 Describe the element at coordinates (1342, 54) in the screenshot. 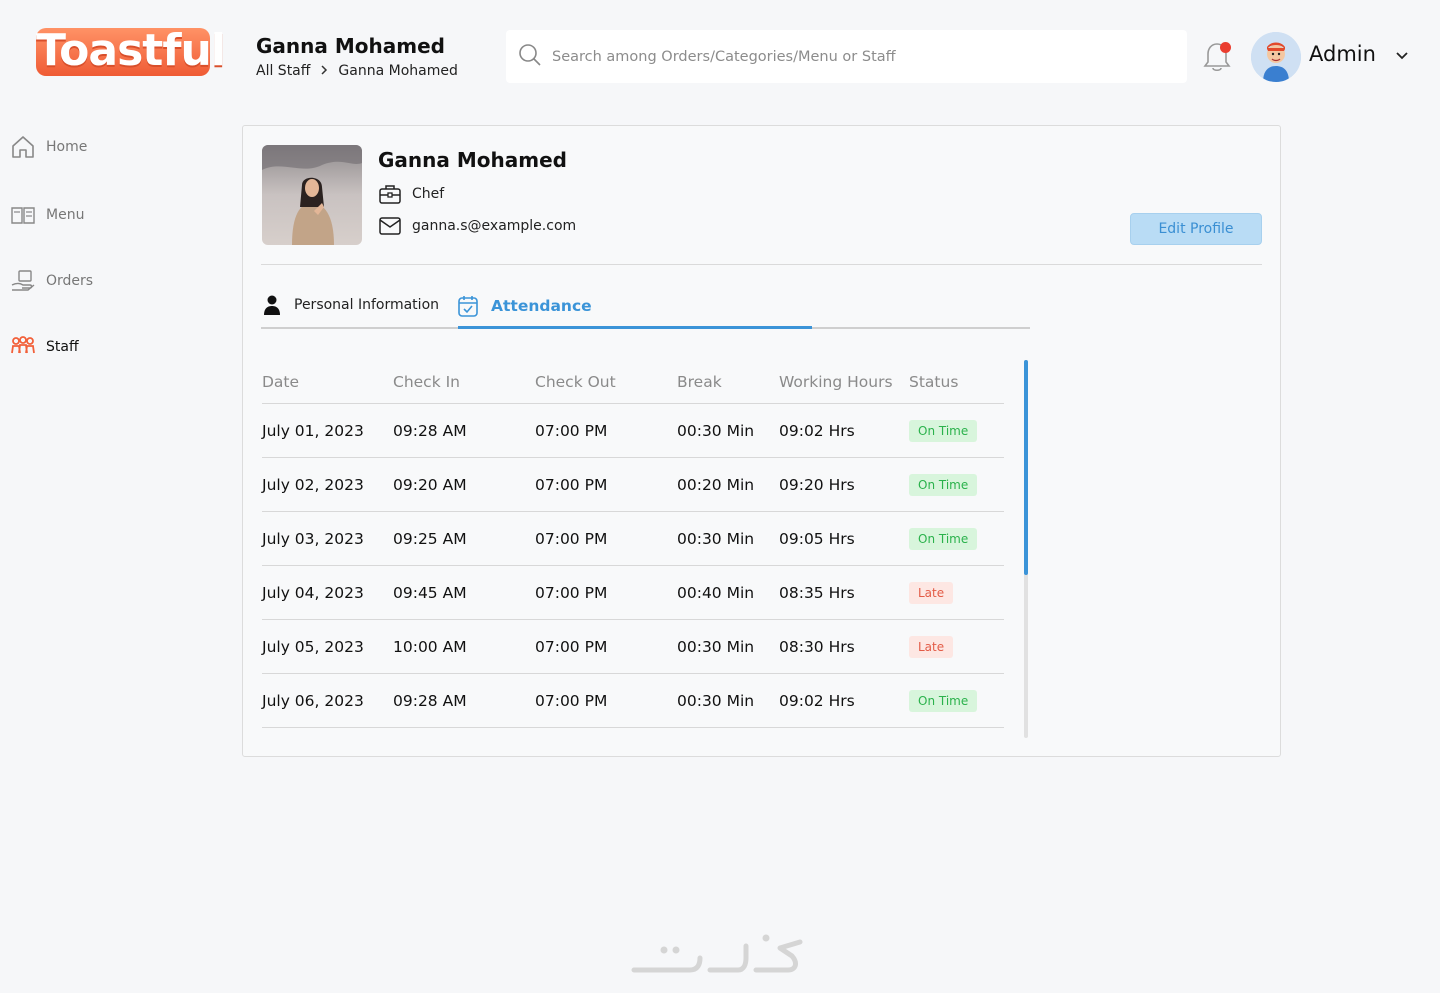

I see `user-name: Admin` at that location.